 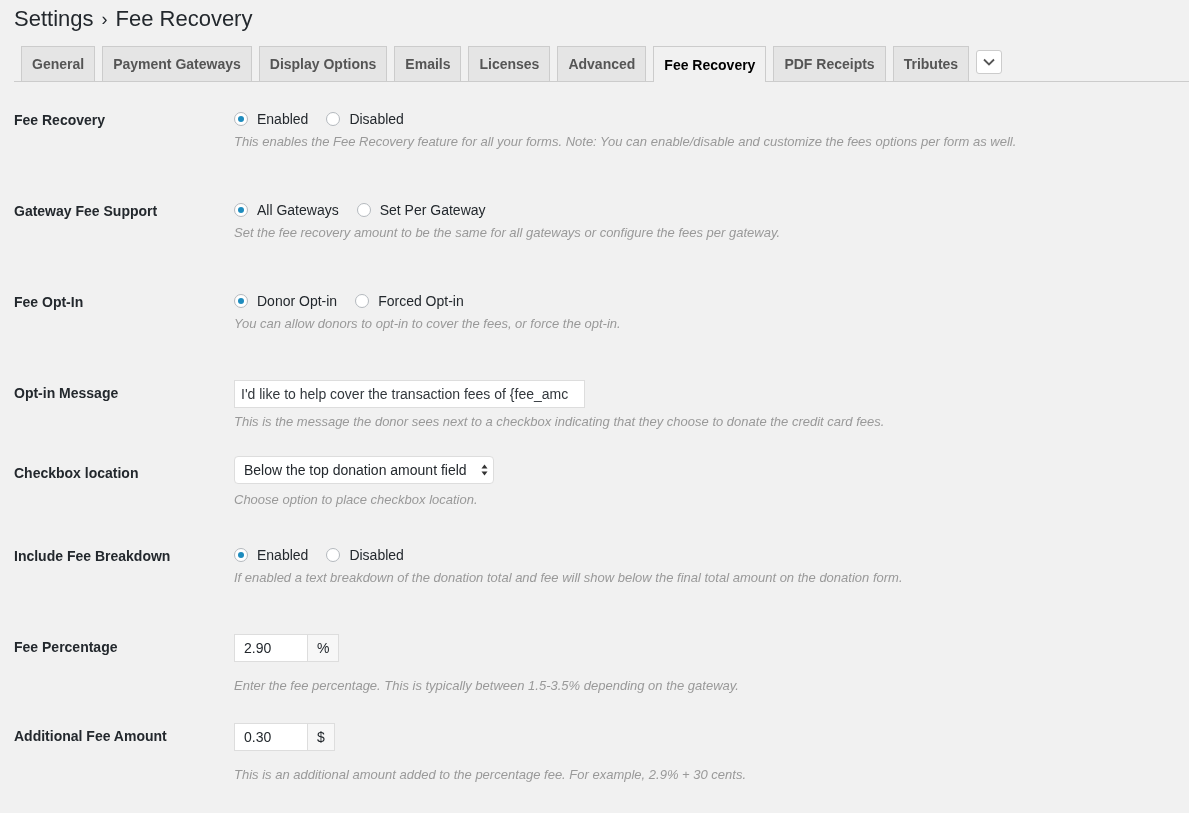 What do you see at coordinates (829, 63) in the screenshot?
I see `tab: PDF Receipts` at bounding box center [829, 63].